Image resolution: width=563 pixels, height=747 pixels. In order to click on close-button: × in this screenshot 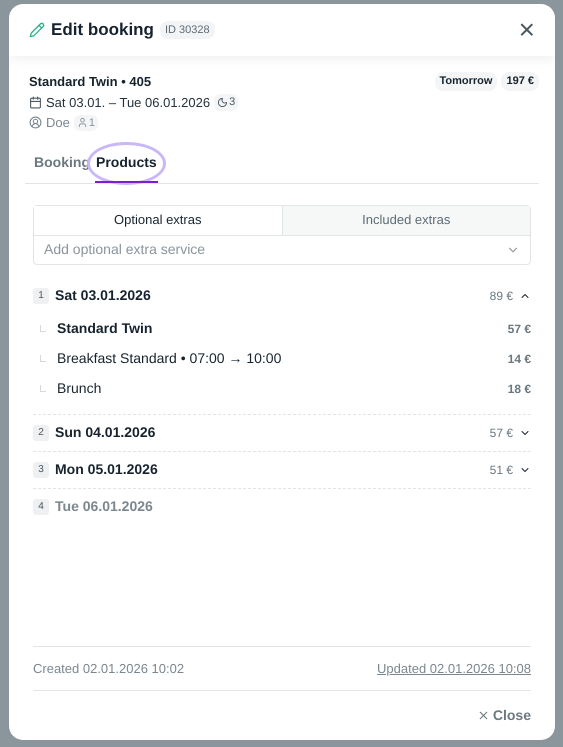, I will do `click(526, 30)`.